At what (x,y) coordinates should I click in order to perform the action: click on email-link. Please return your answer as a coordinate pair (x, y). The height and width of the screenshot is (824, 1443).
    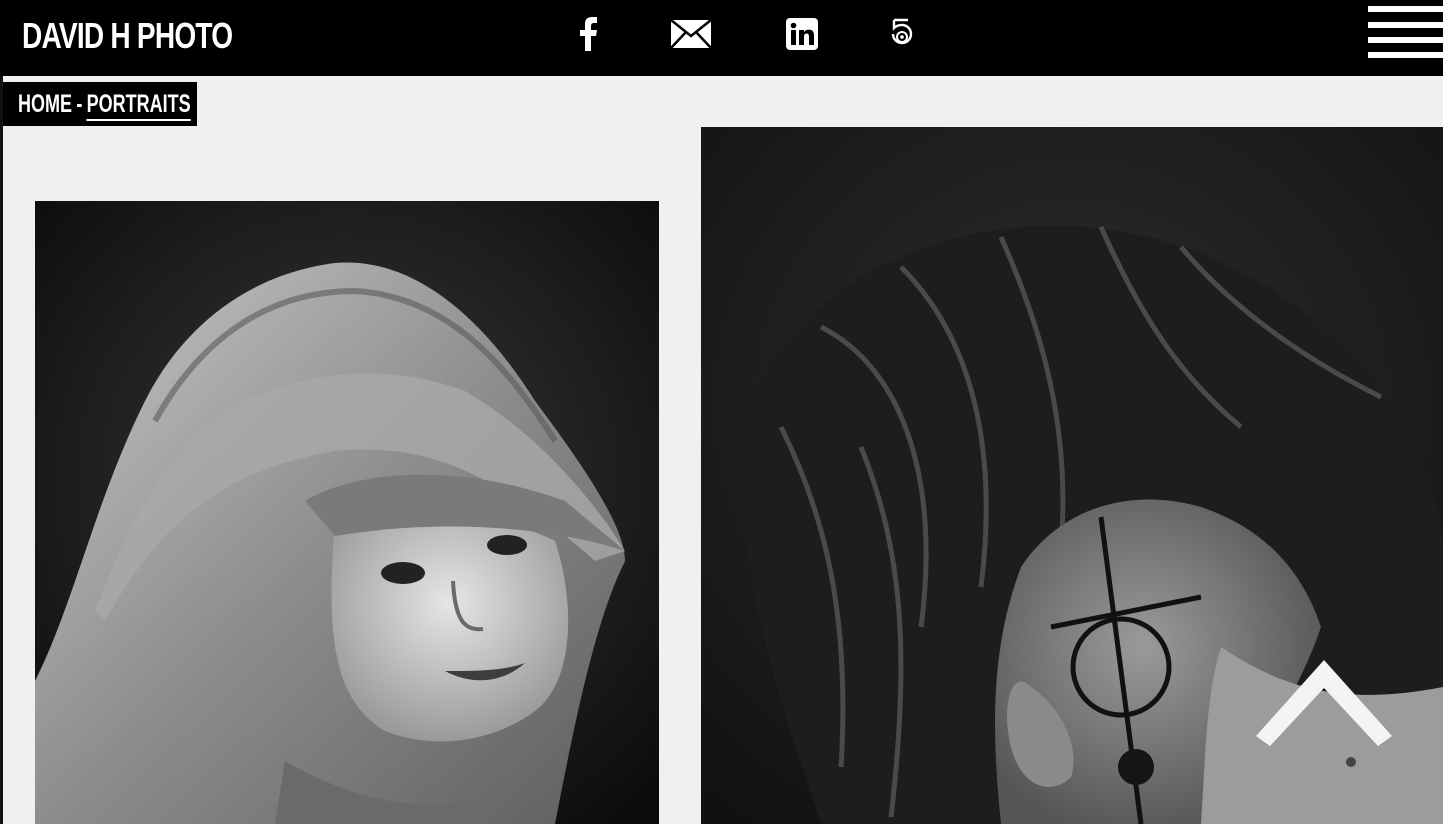
    Looking at the image, I should click on (691, 34).